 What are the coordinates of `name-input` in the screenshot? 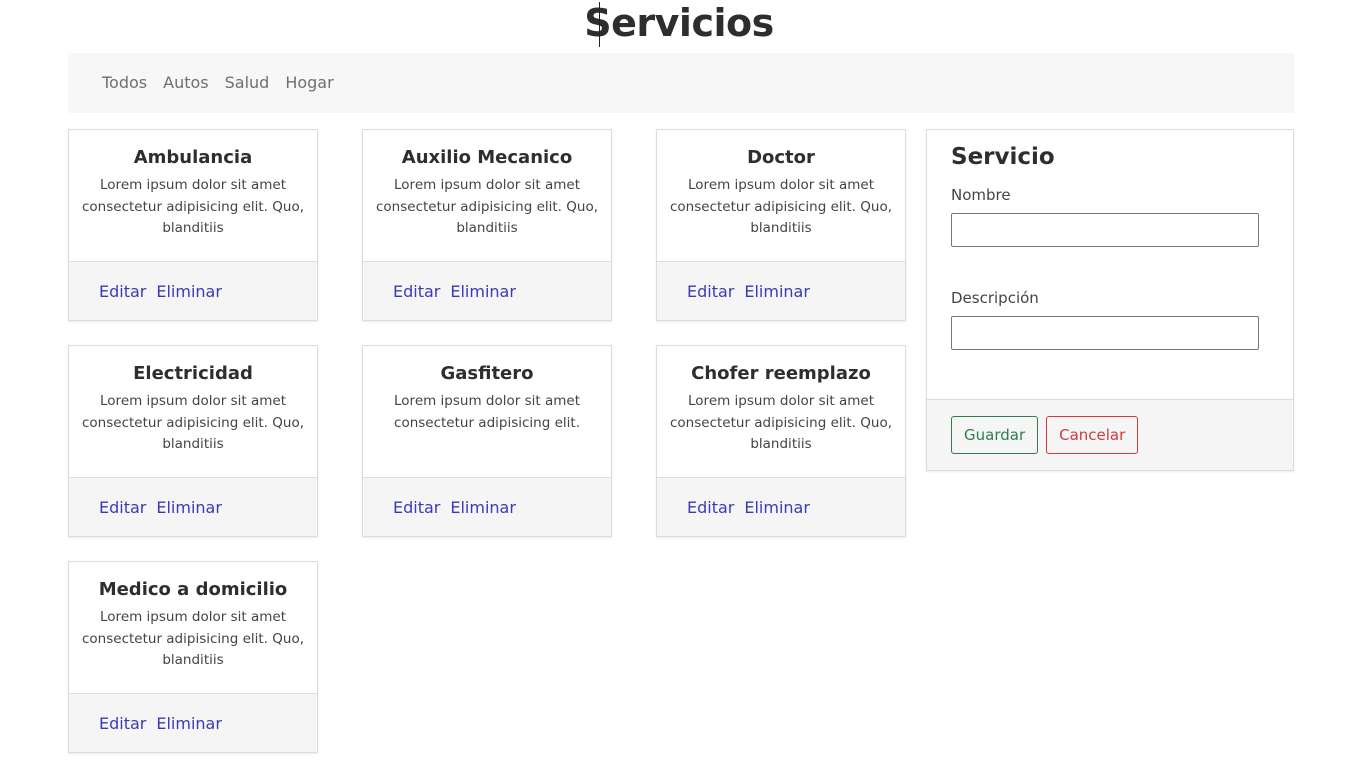 It's located at (1105, 230).